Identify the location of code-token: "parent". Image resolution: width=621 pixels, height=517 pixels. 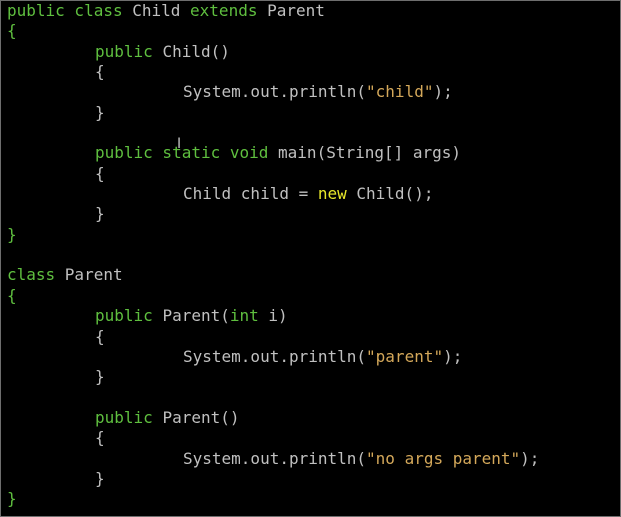
(405, 356).